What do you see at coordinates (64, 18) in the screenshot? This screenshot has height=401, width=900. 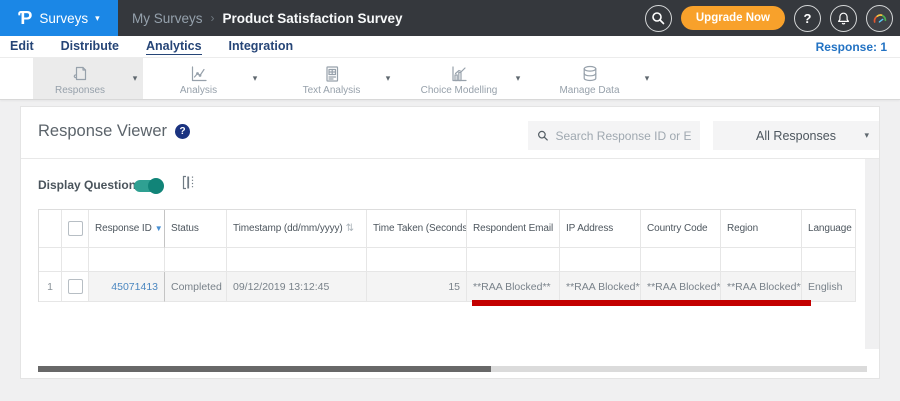 I see `app-menu-label: Surveys` at bounding box center [64, 18].